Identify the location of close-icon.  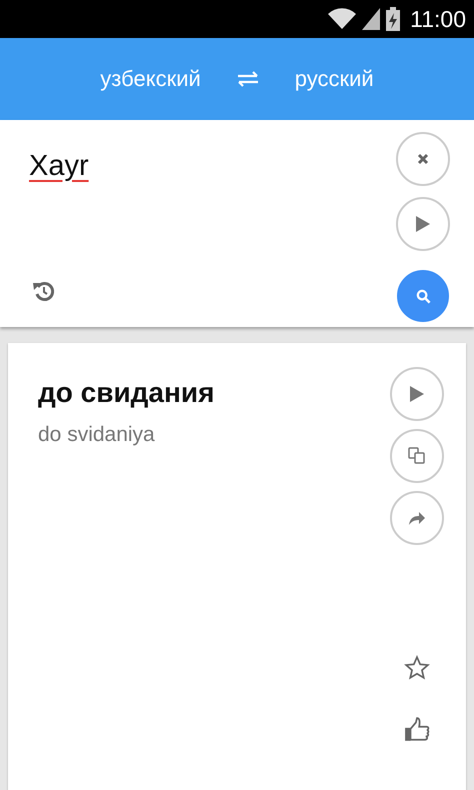
(423, 159).